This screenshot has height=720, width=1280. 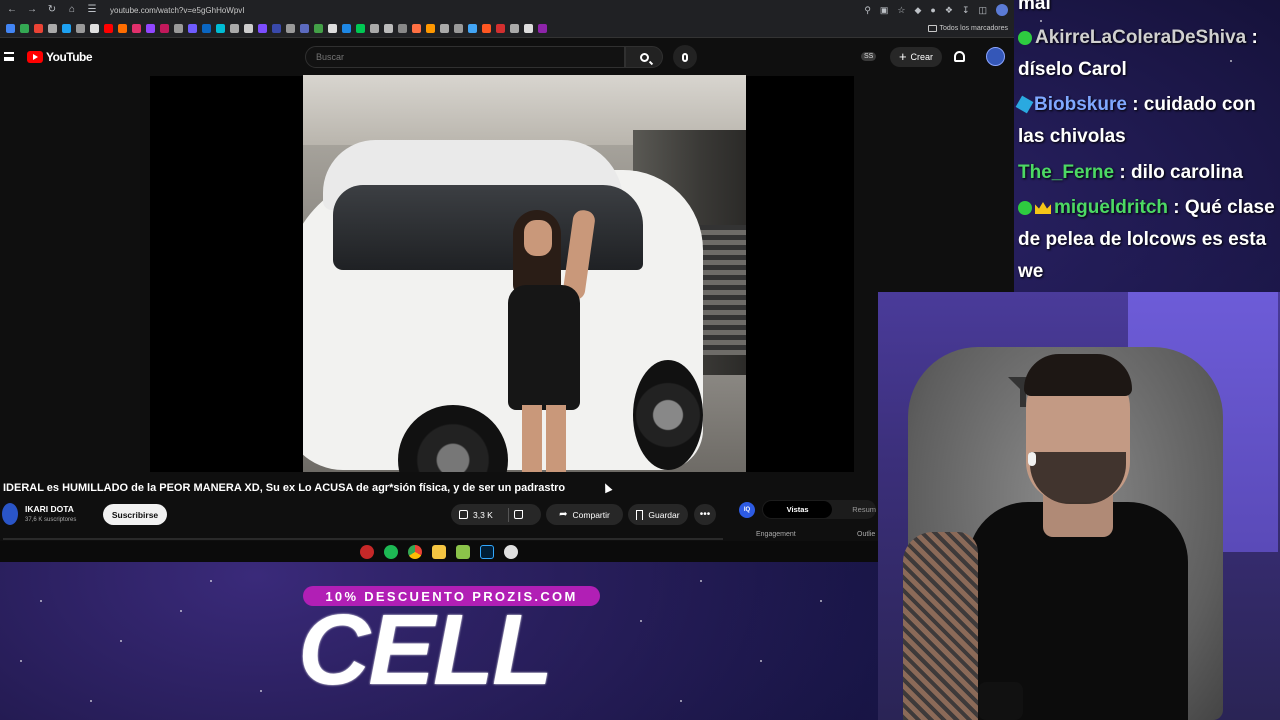 What do you see at coordinates (959, 56) in the screenshot?
I see `notifications-bell-icon` at bounding box center [959, 56].